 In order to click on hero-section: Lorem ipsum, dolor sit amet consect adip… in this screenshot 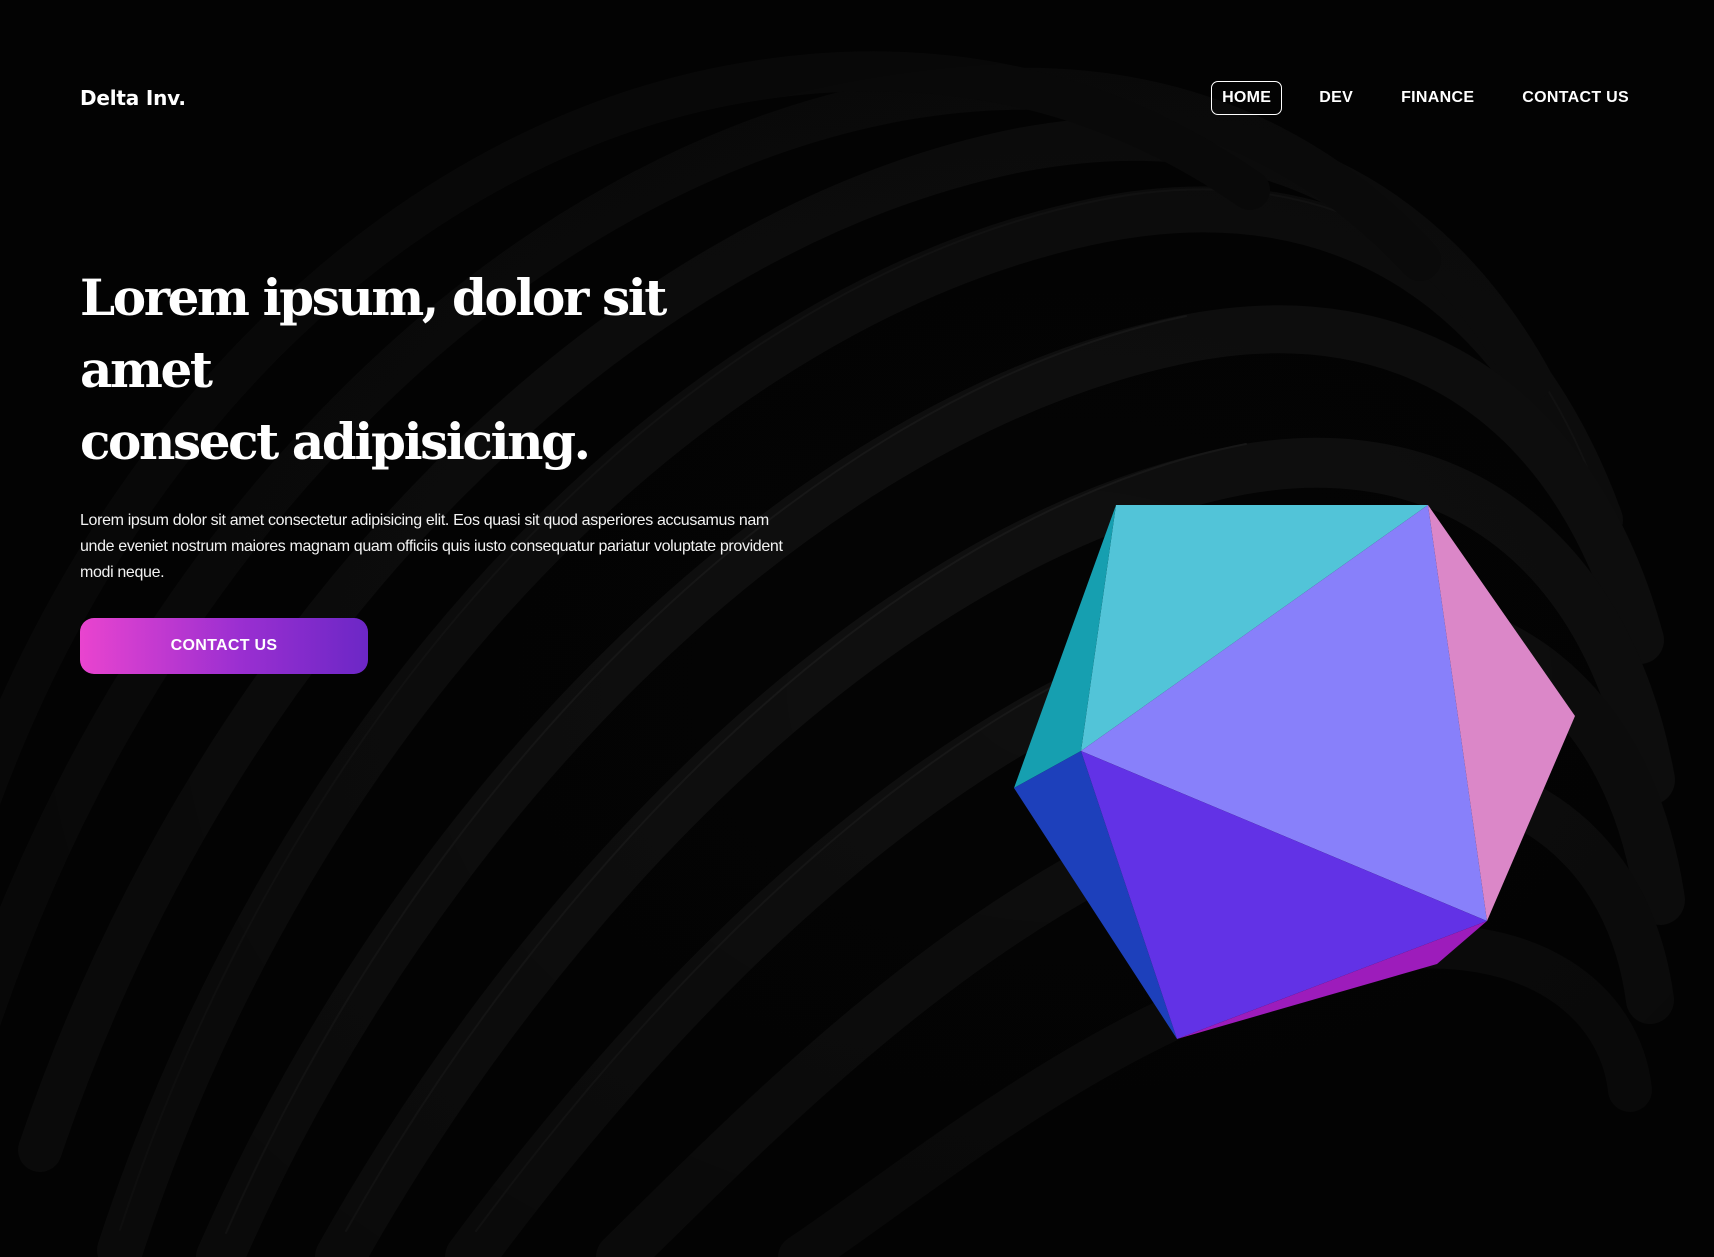, I will do `click(440, 468)`.